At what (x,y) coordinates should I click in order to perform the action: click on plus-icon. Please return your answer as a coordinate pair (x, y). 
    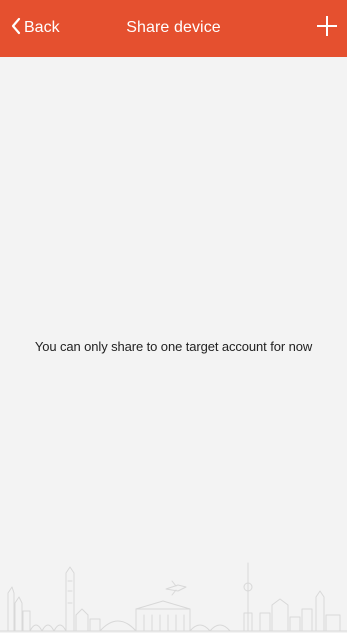
    Looking at the image, I should click on (327, 29).